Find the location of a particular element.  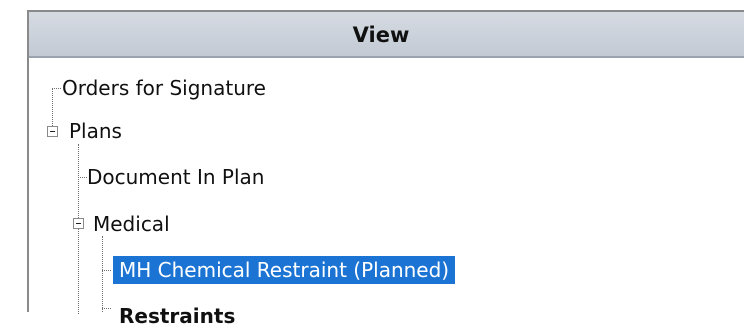

tree-connector-plans-children is located at coordinates (78, 229).